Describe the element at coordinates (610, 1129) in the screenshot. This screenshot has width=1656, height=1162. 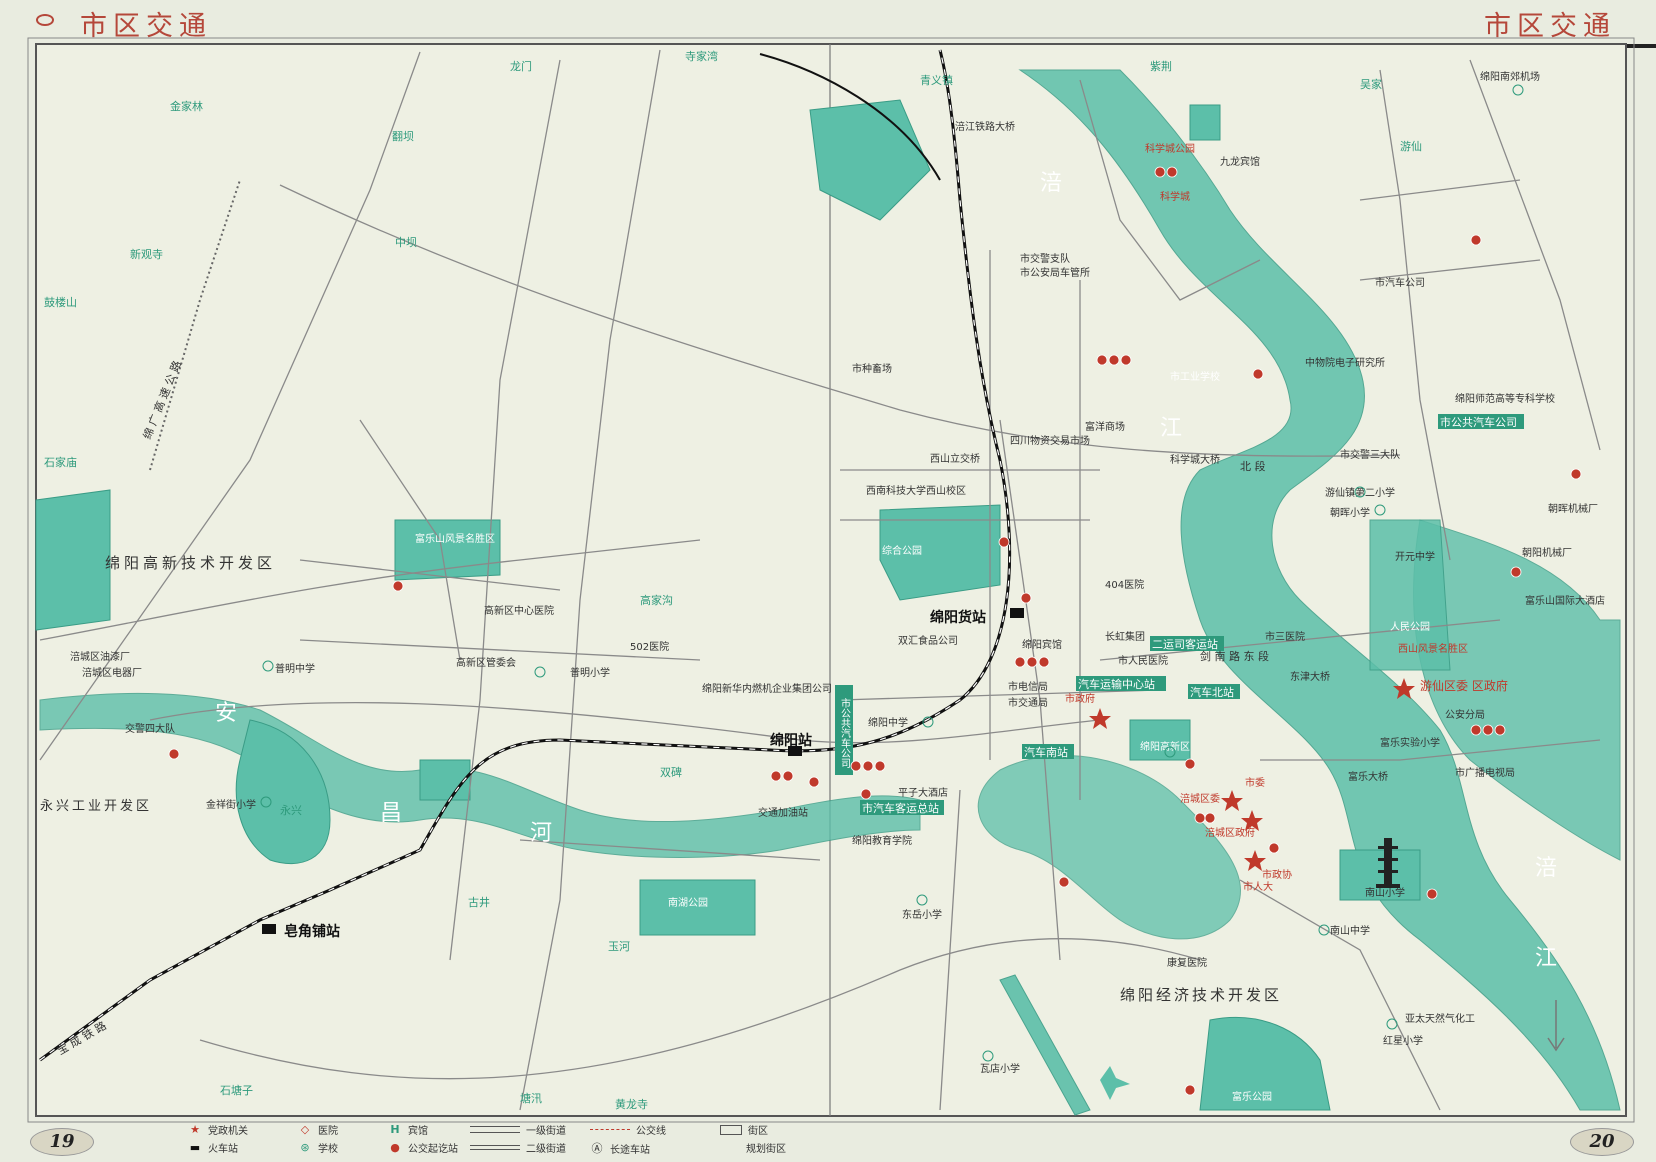
I see `bus-line-icon` at that location.